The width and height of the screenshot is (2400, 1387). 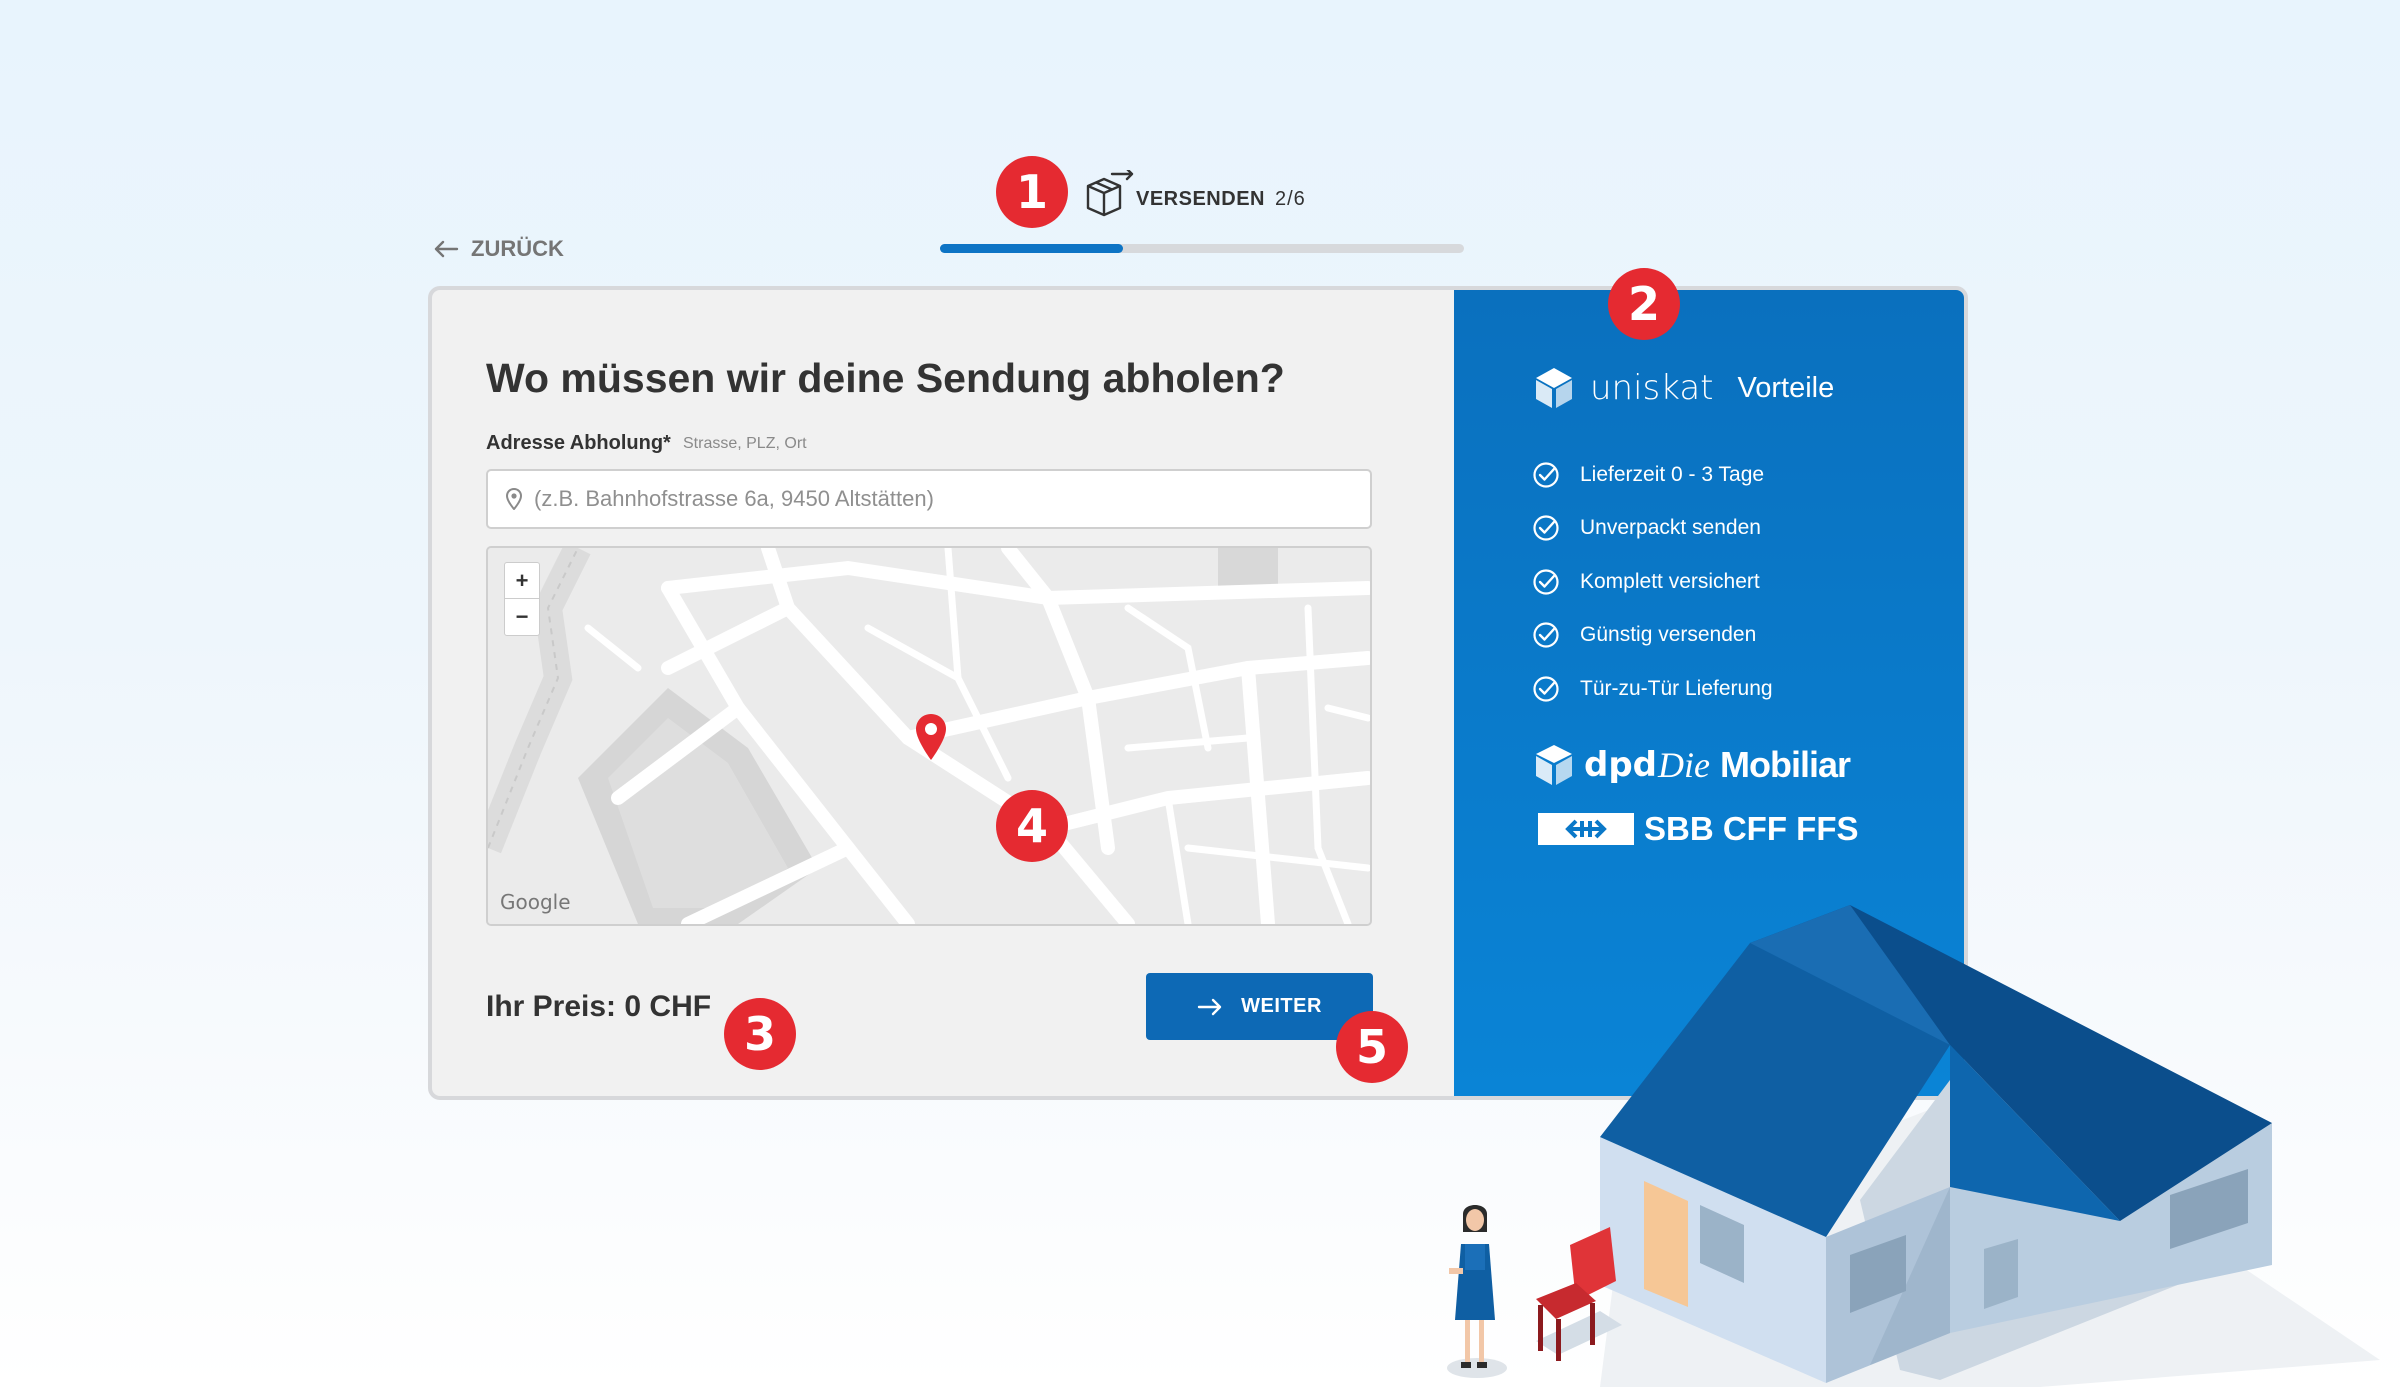 I want to click on annotation-badge-4: 4, so click(x=1032, y=826).